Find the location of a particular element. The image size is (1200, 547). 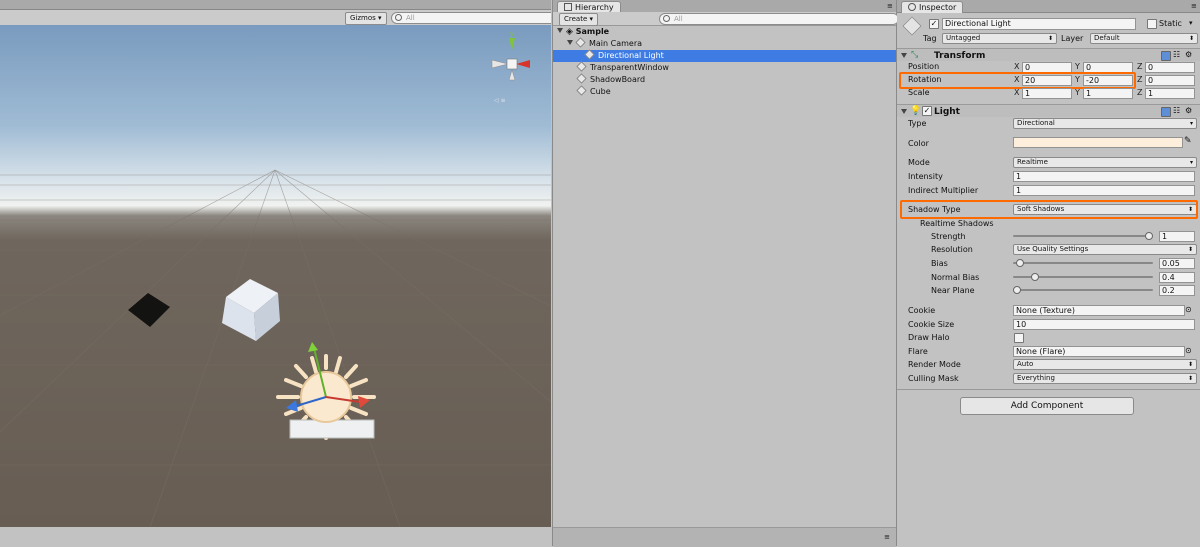

cookie-object-field: None (Texture) is located at coordinates (1099, 310).